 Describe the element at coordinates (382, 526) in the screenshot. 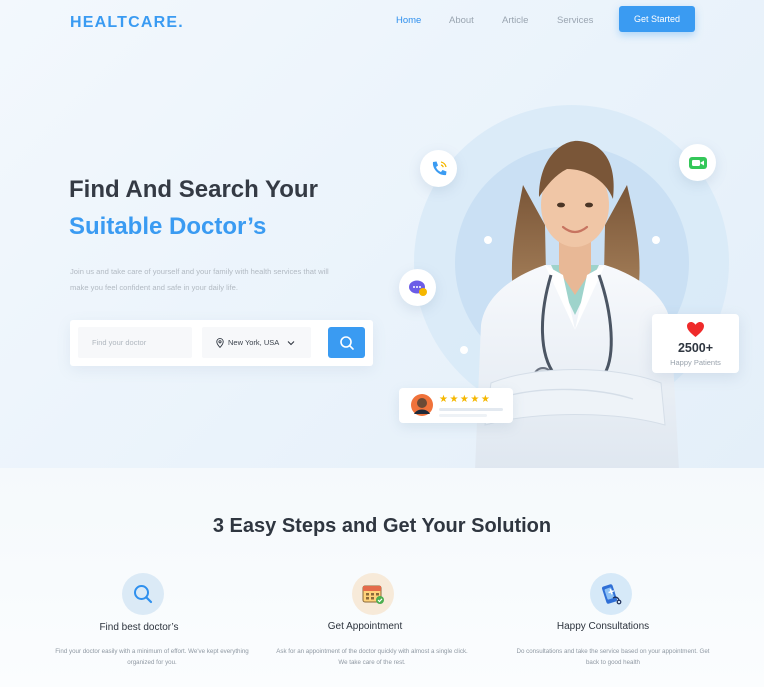

I see `steps-title: 3 Easy Steps and Get Your Solution` at that location.